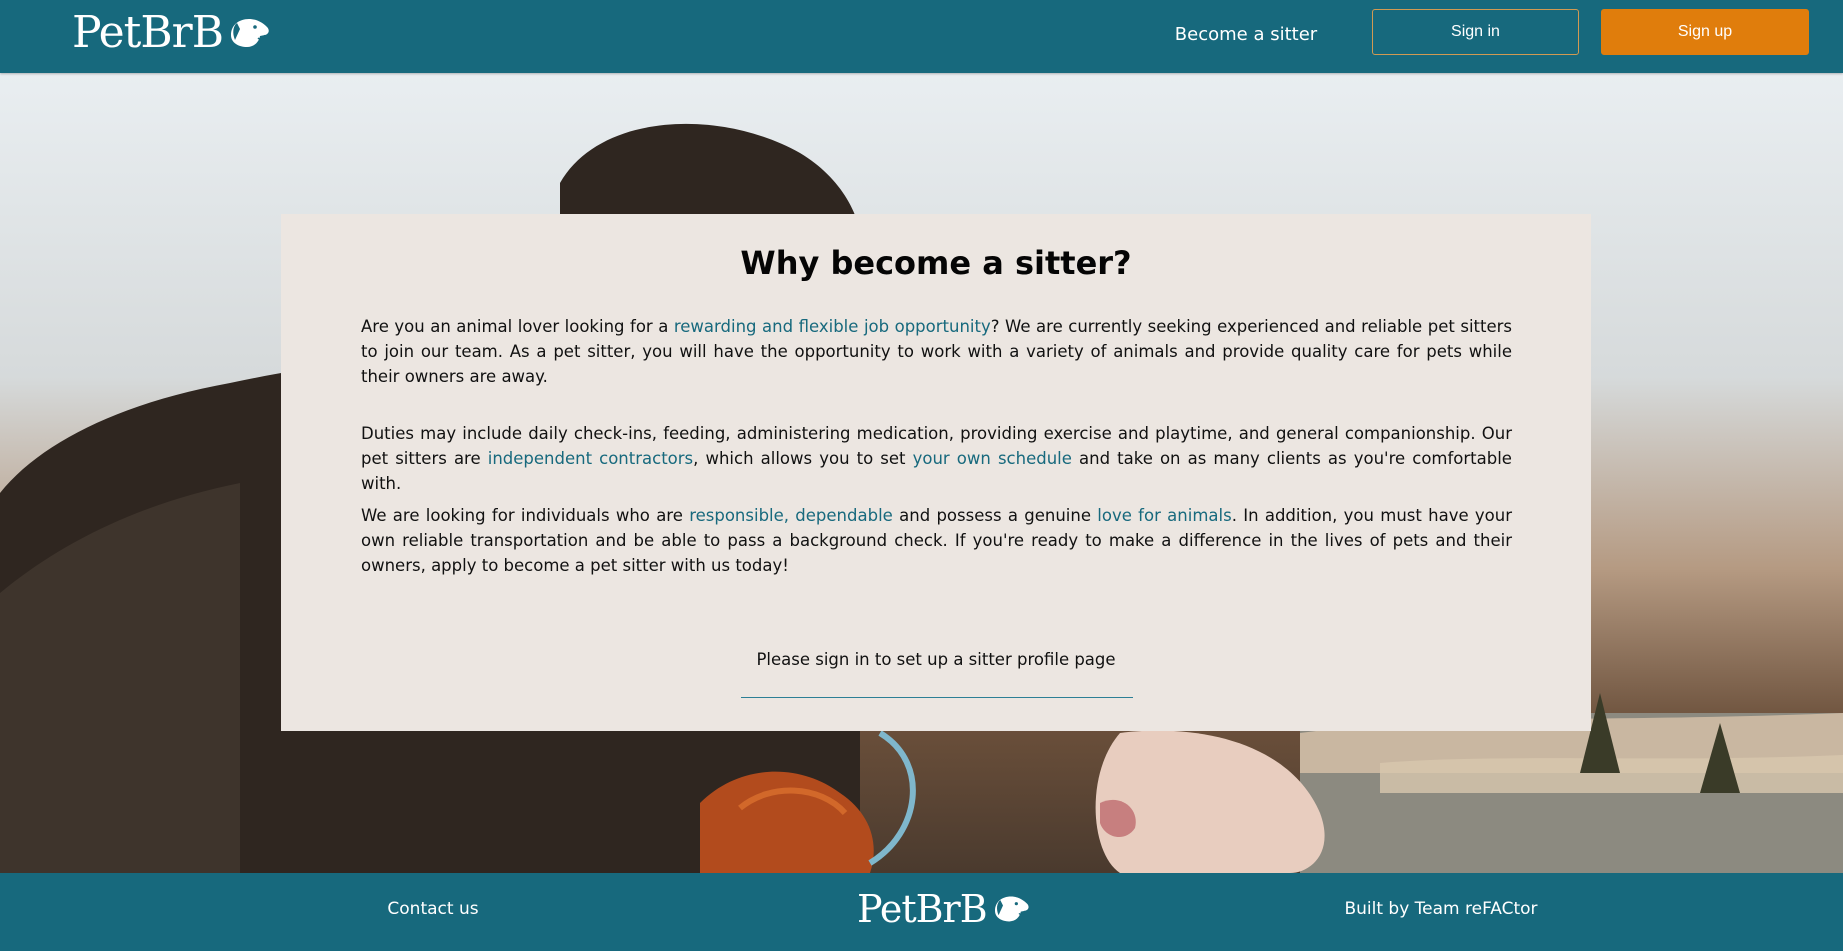  What do you see at coordinates (1475, 32) in the screenshot?
I see `sign-in-button: Sign in` at bounding box center [1475, 32].